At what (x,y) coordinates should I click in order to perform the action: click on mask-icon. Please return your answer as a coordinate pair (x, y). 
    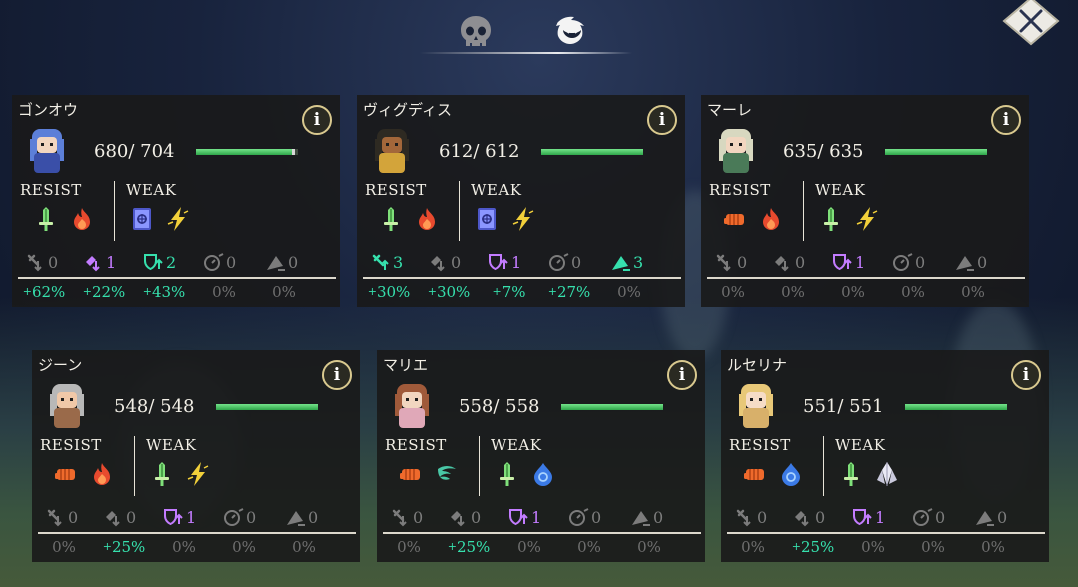
    Looking at the image, I should click on (570, 30).